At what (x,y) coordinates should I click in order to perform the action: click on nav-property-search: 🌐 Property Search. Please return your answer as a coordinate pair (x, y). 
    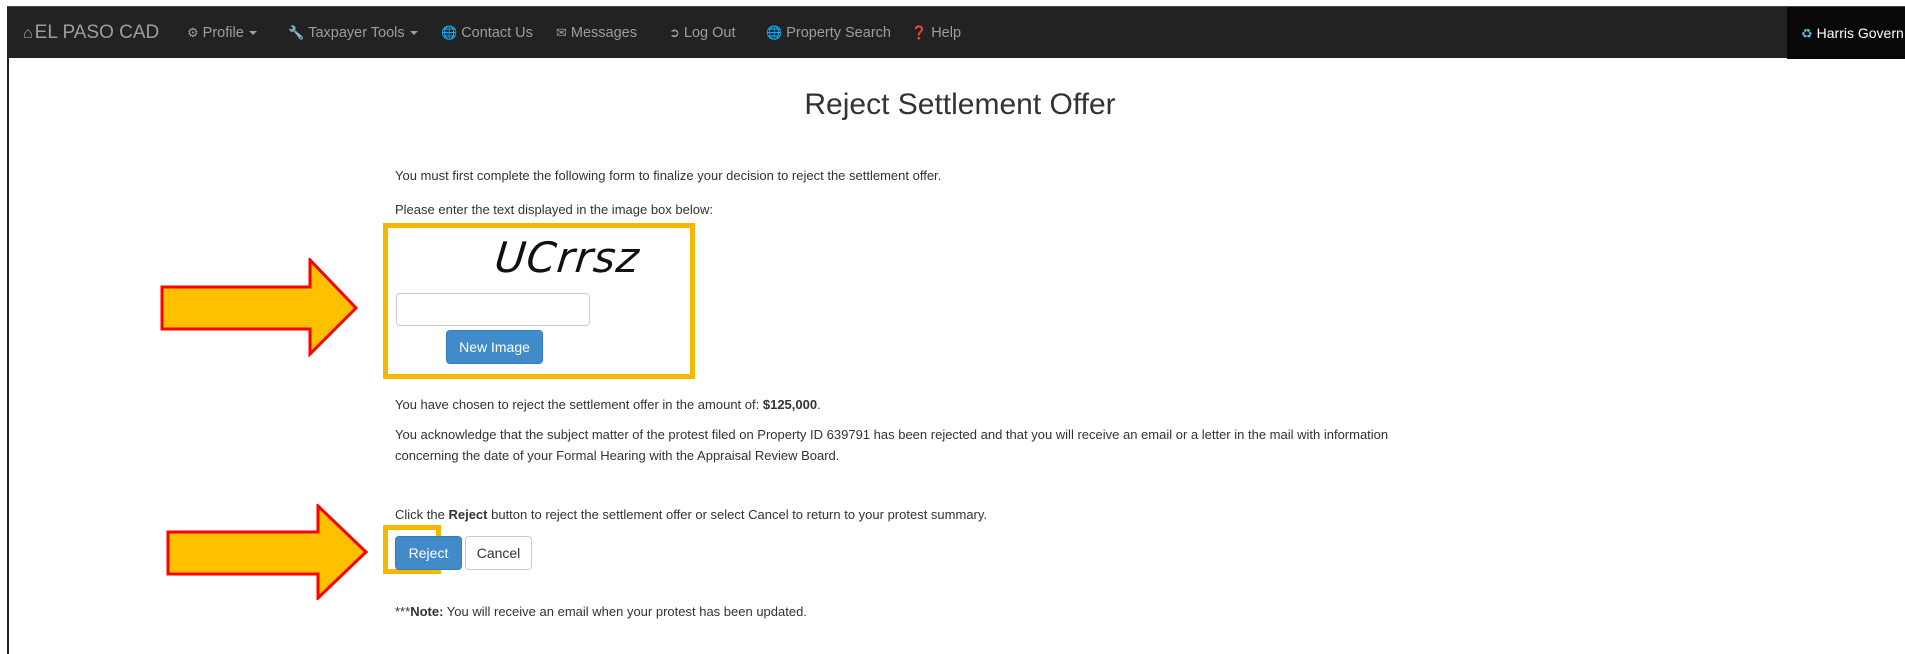
    Looking at the image, I should click on (828, 33).